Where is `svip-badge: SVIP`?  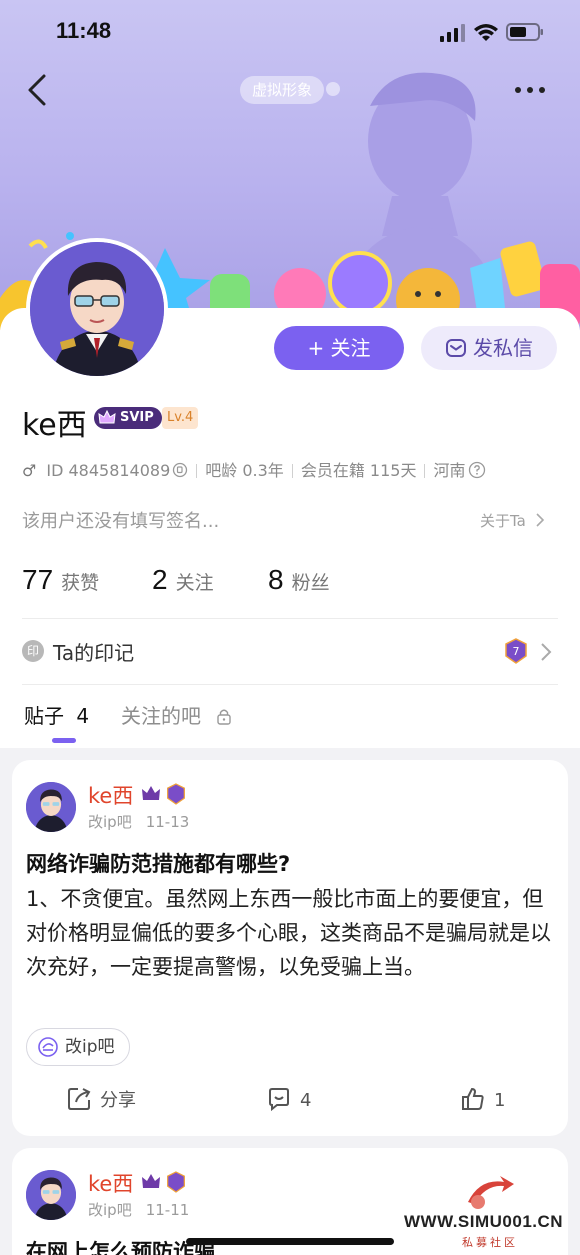 svip-badge: SVIP is located at coordinates (128, 418).